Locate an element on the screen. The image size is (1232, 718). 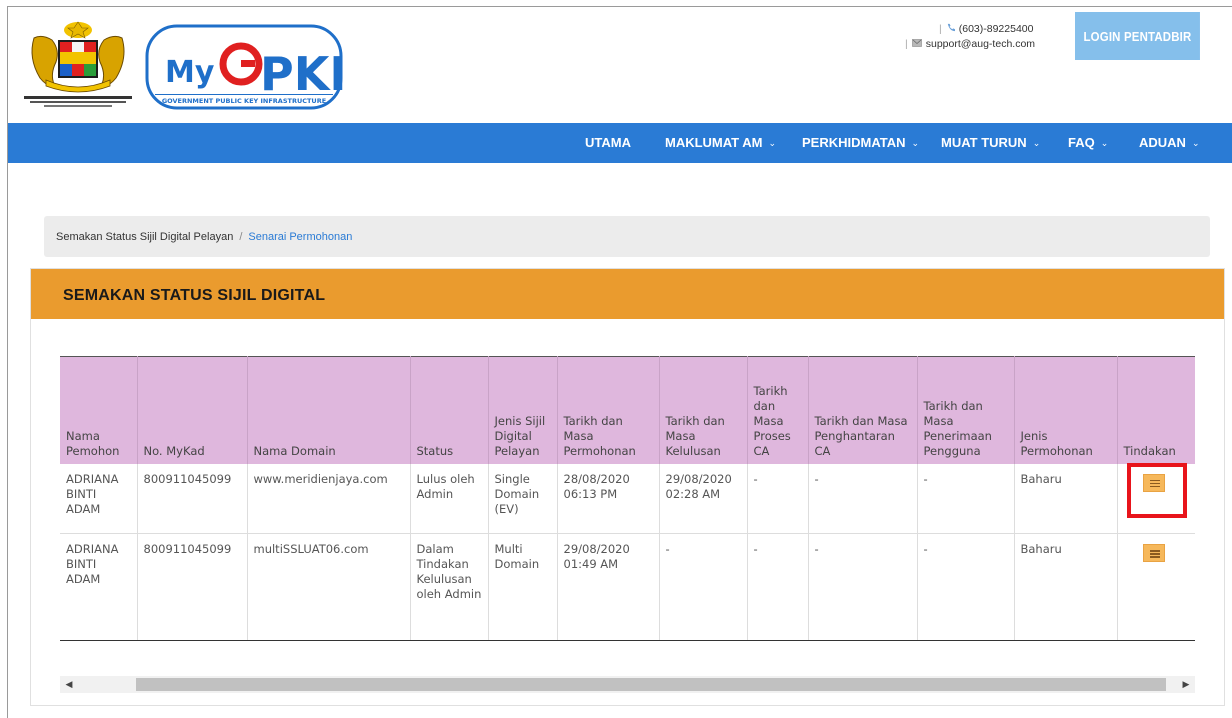
cell-tindakan is located at coordinates (1156, 587).